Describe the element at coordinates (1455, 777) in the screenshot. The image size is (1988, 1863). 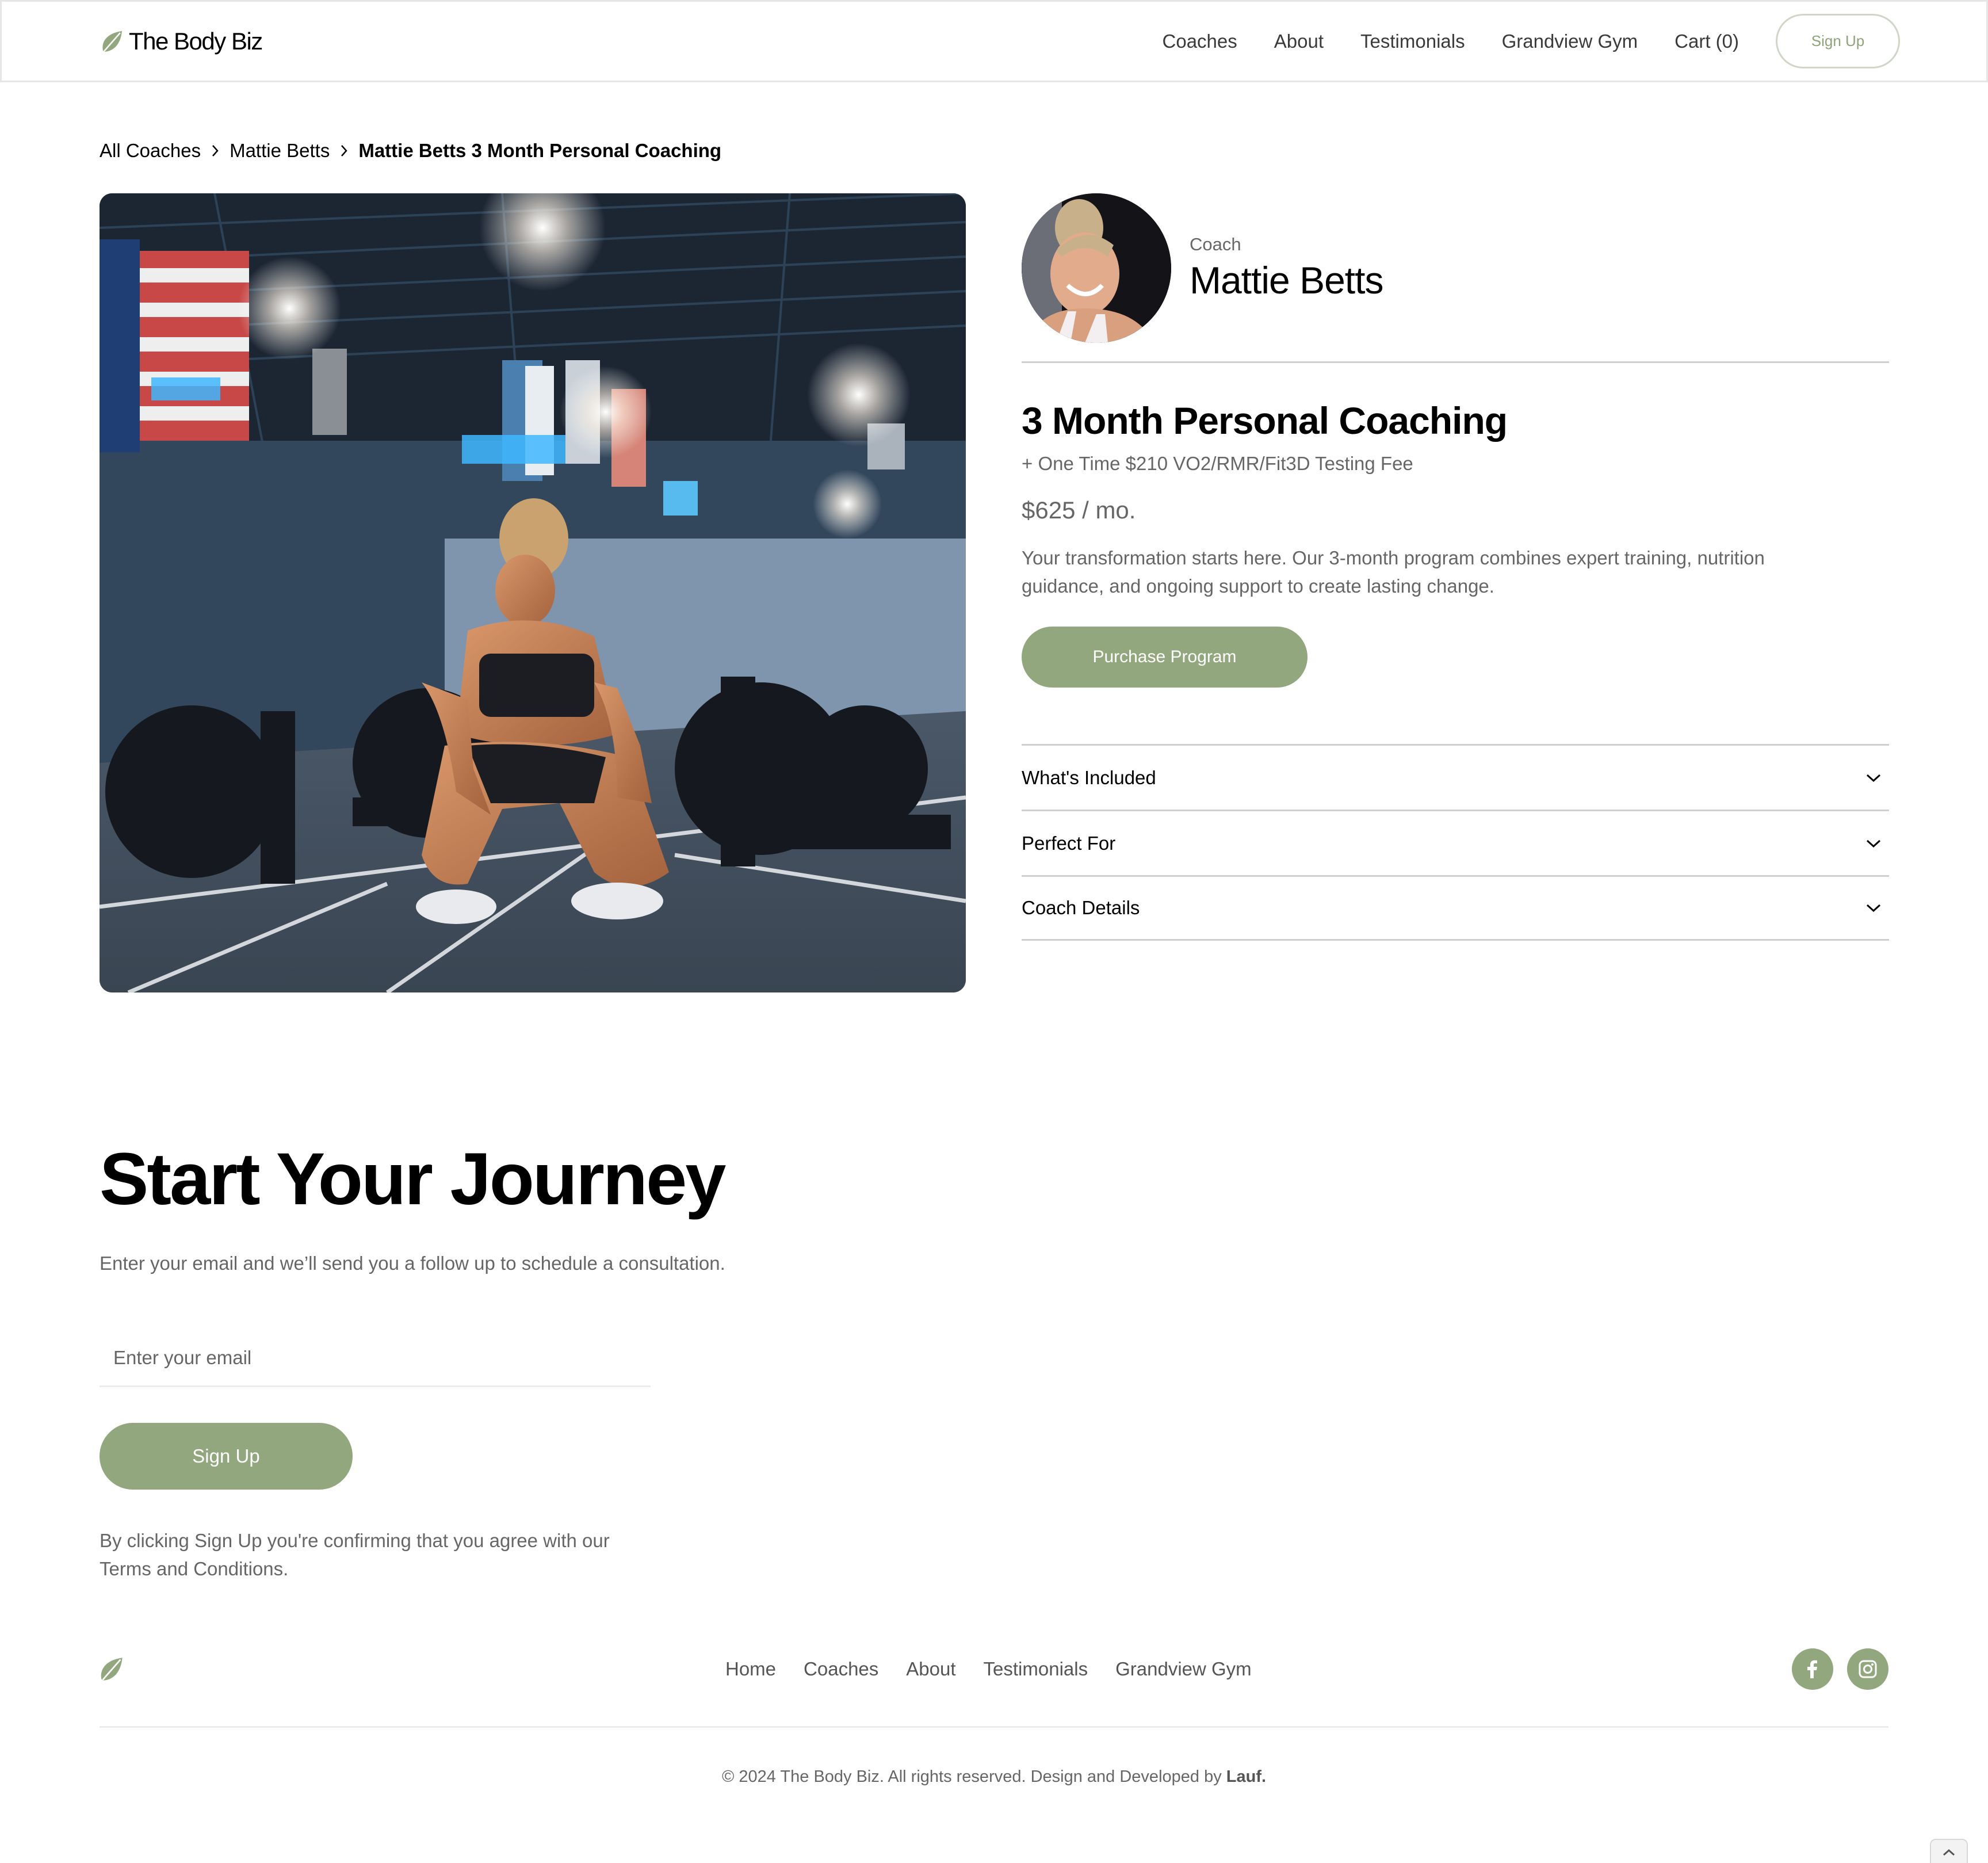
I see `accordion-whats-included: What's Included` at that location.